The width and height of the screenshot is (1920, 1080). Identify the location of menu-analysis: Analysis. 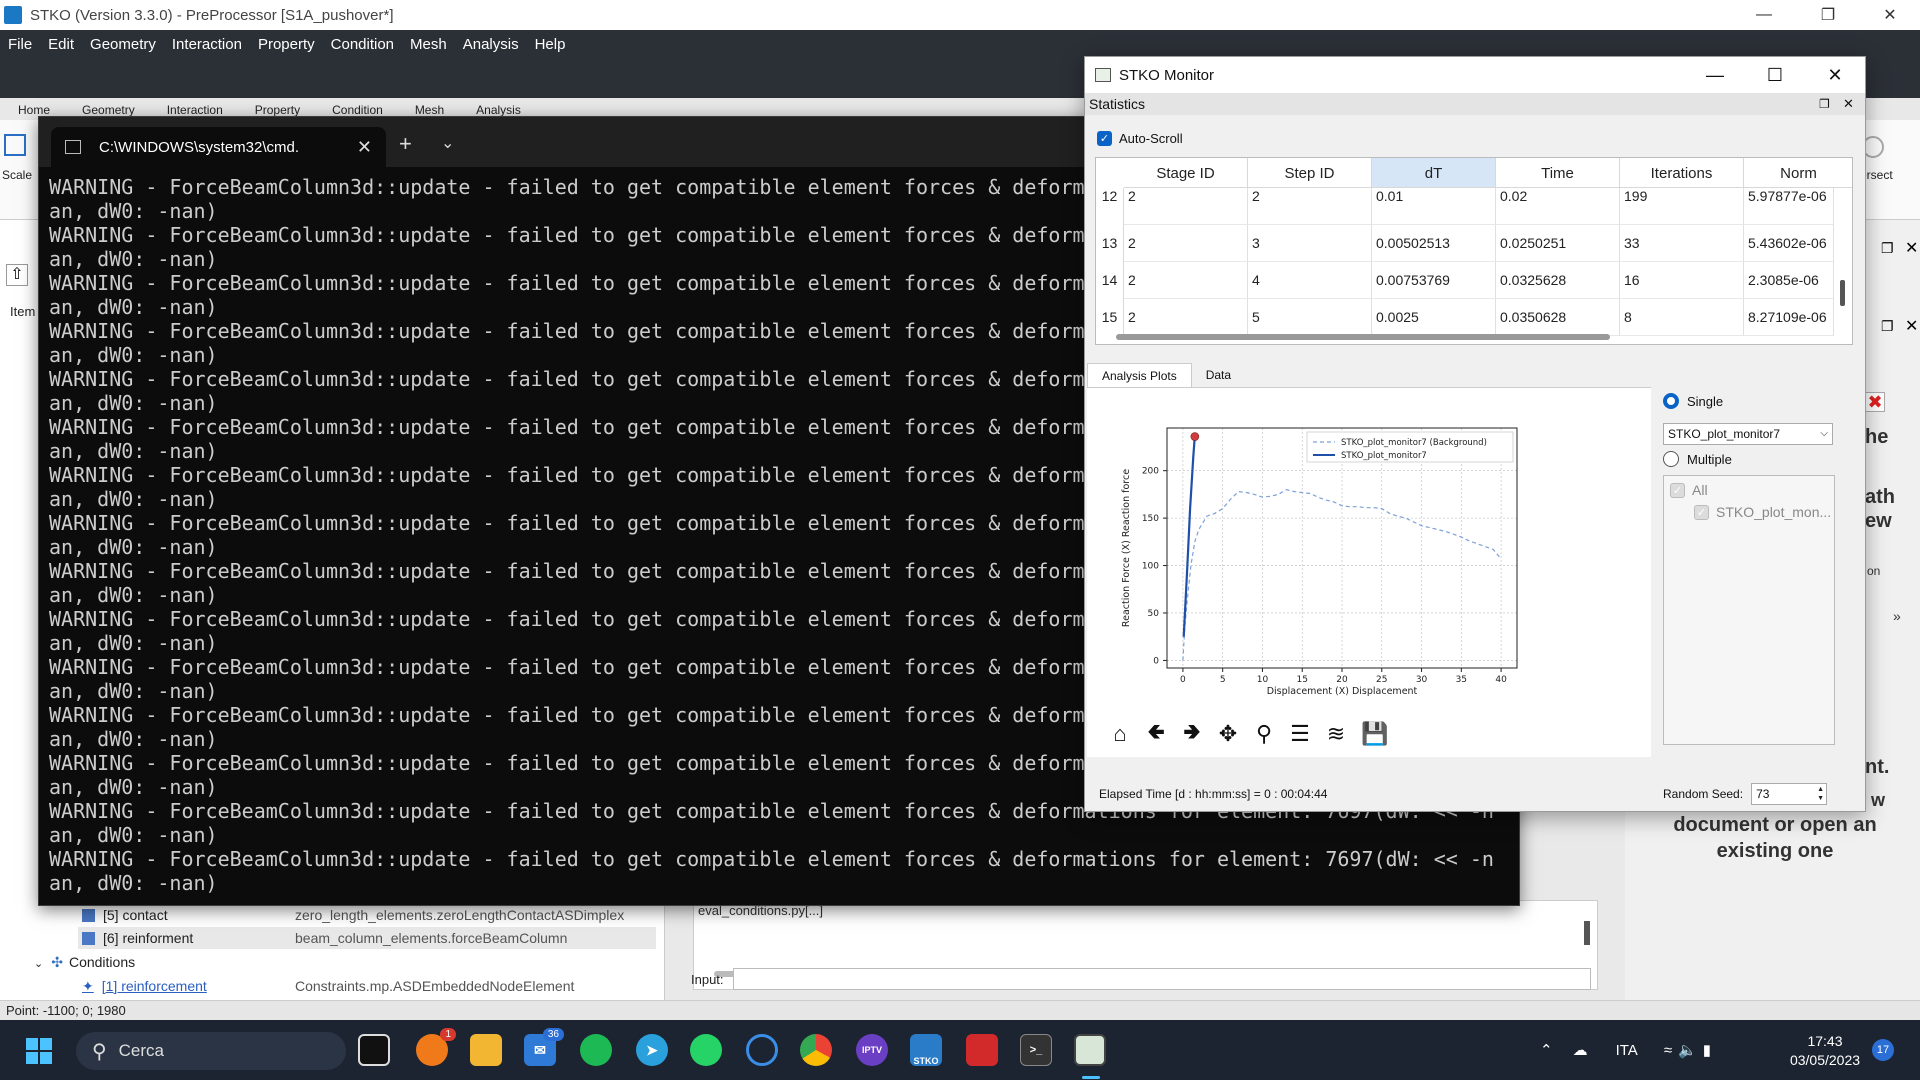
(491, 44).